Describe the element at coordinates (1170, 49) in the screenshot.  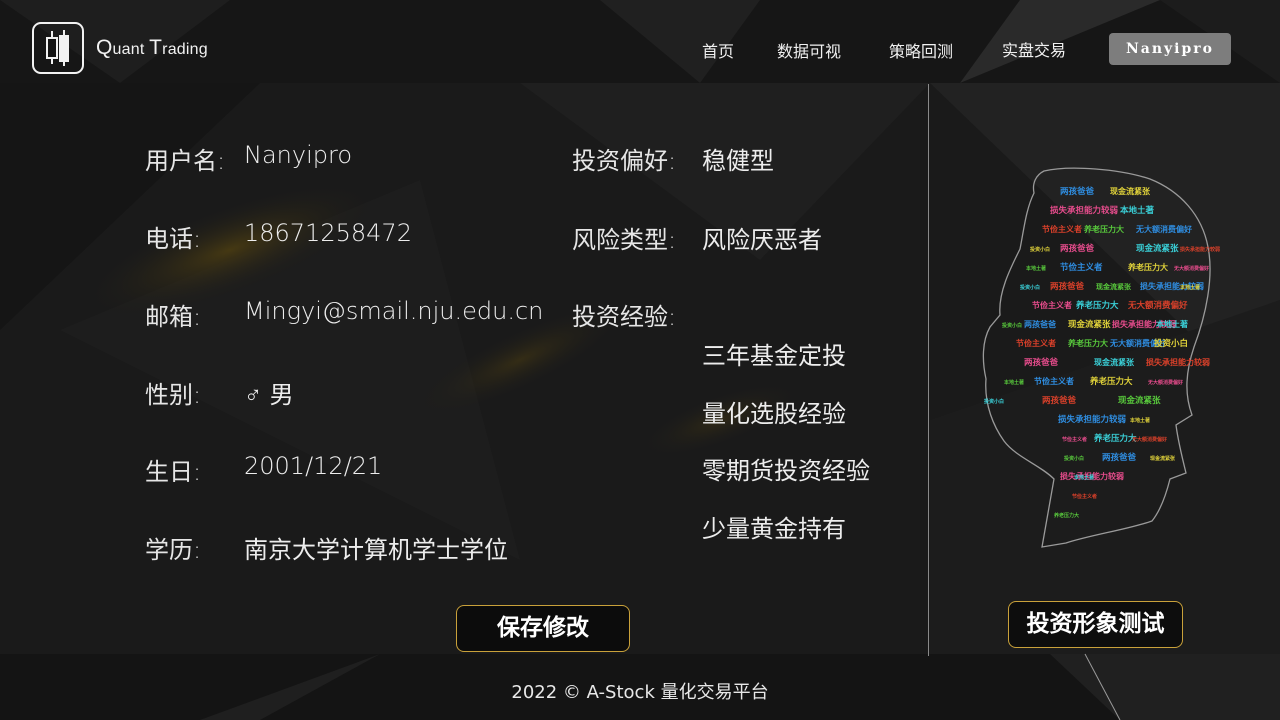
I see `user-menu-button: Nanyipro` at that location.